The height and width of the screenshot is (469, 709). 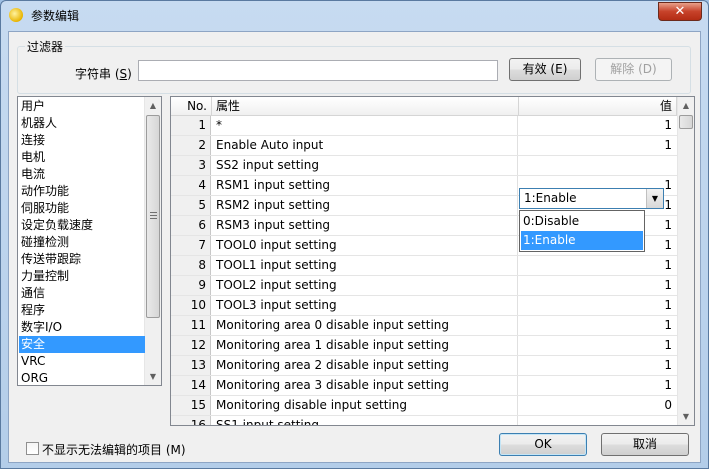 What do you see at coordinates (550, 198) in the screenshot?
I see `combobox-value: 1:Enable` at bounding box center [550, 198].